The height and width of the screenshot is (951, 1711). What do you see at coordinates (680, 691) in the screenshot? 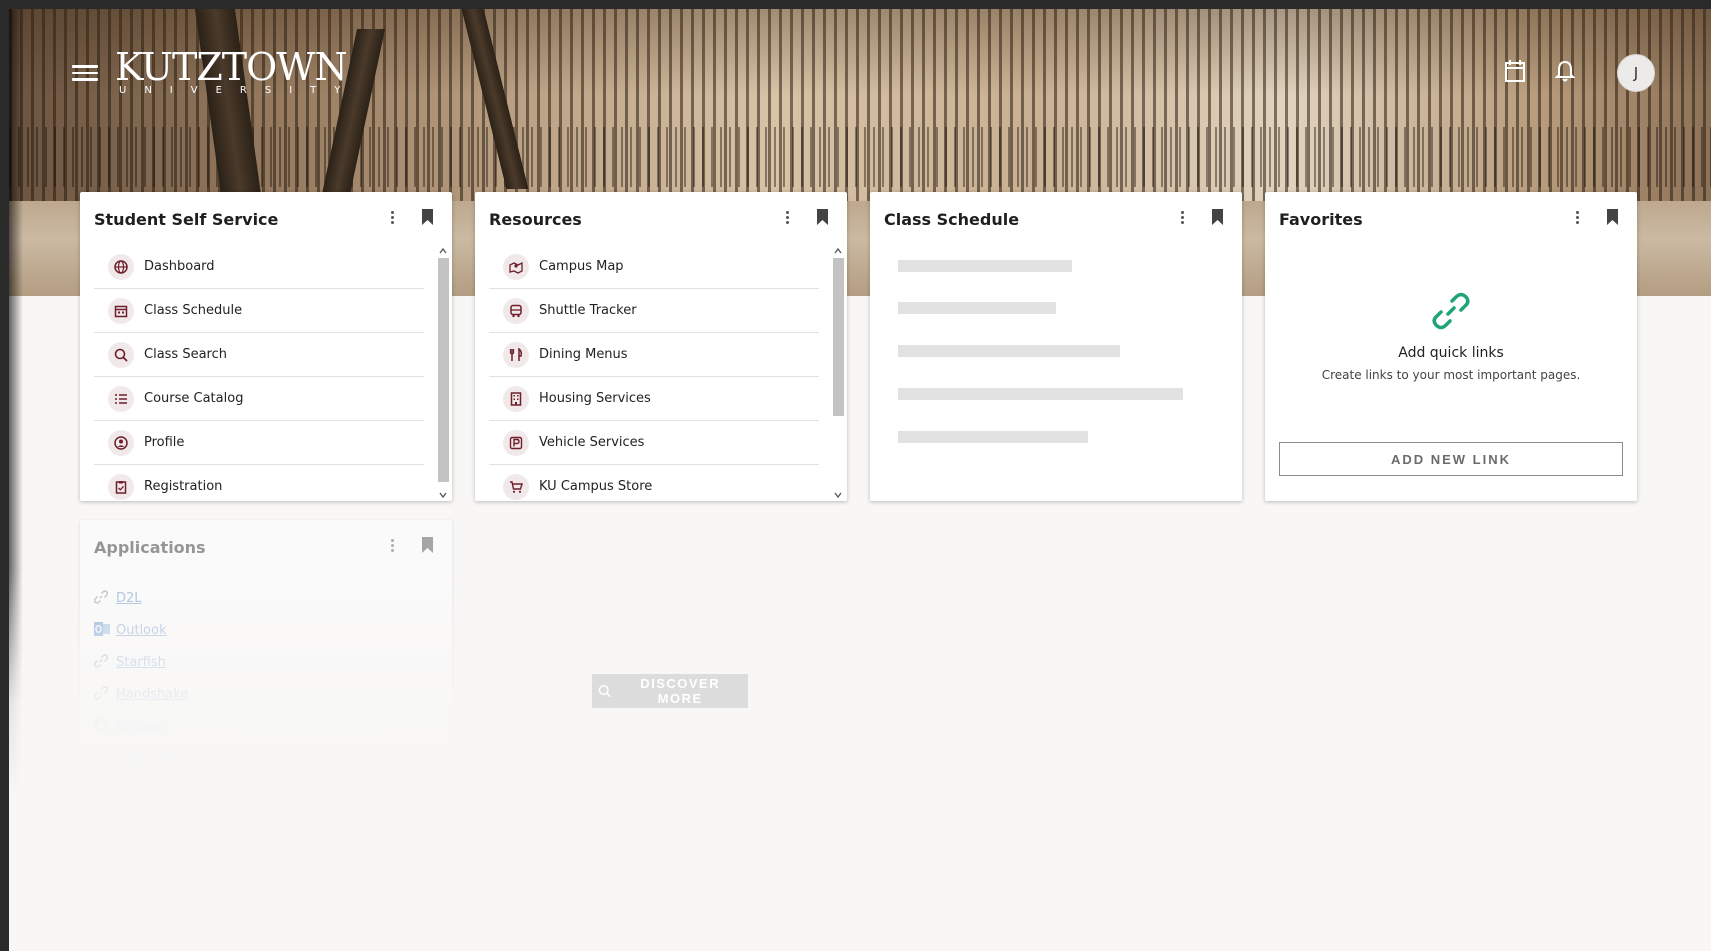
I see `discover-more-label: DISCOVER MORE` at bounding box center [680, 691].